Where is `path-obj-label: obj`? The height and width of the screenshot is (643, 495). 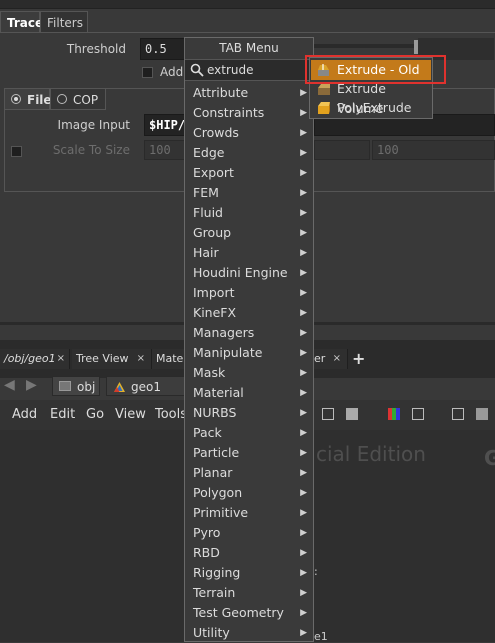
path-obj-label: obj is located at coordinates (86, 387).